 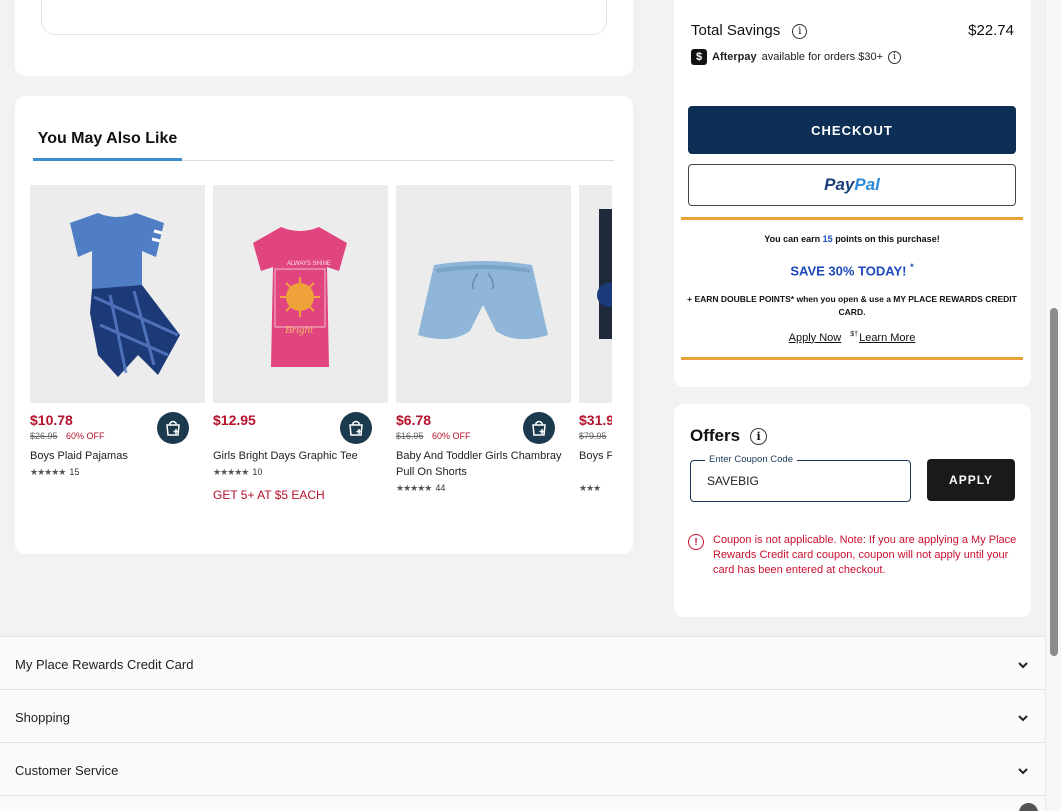 I want to click on footer-accordion-customer-service: Customer Service, so click(x=522, y=768).